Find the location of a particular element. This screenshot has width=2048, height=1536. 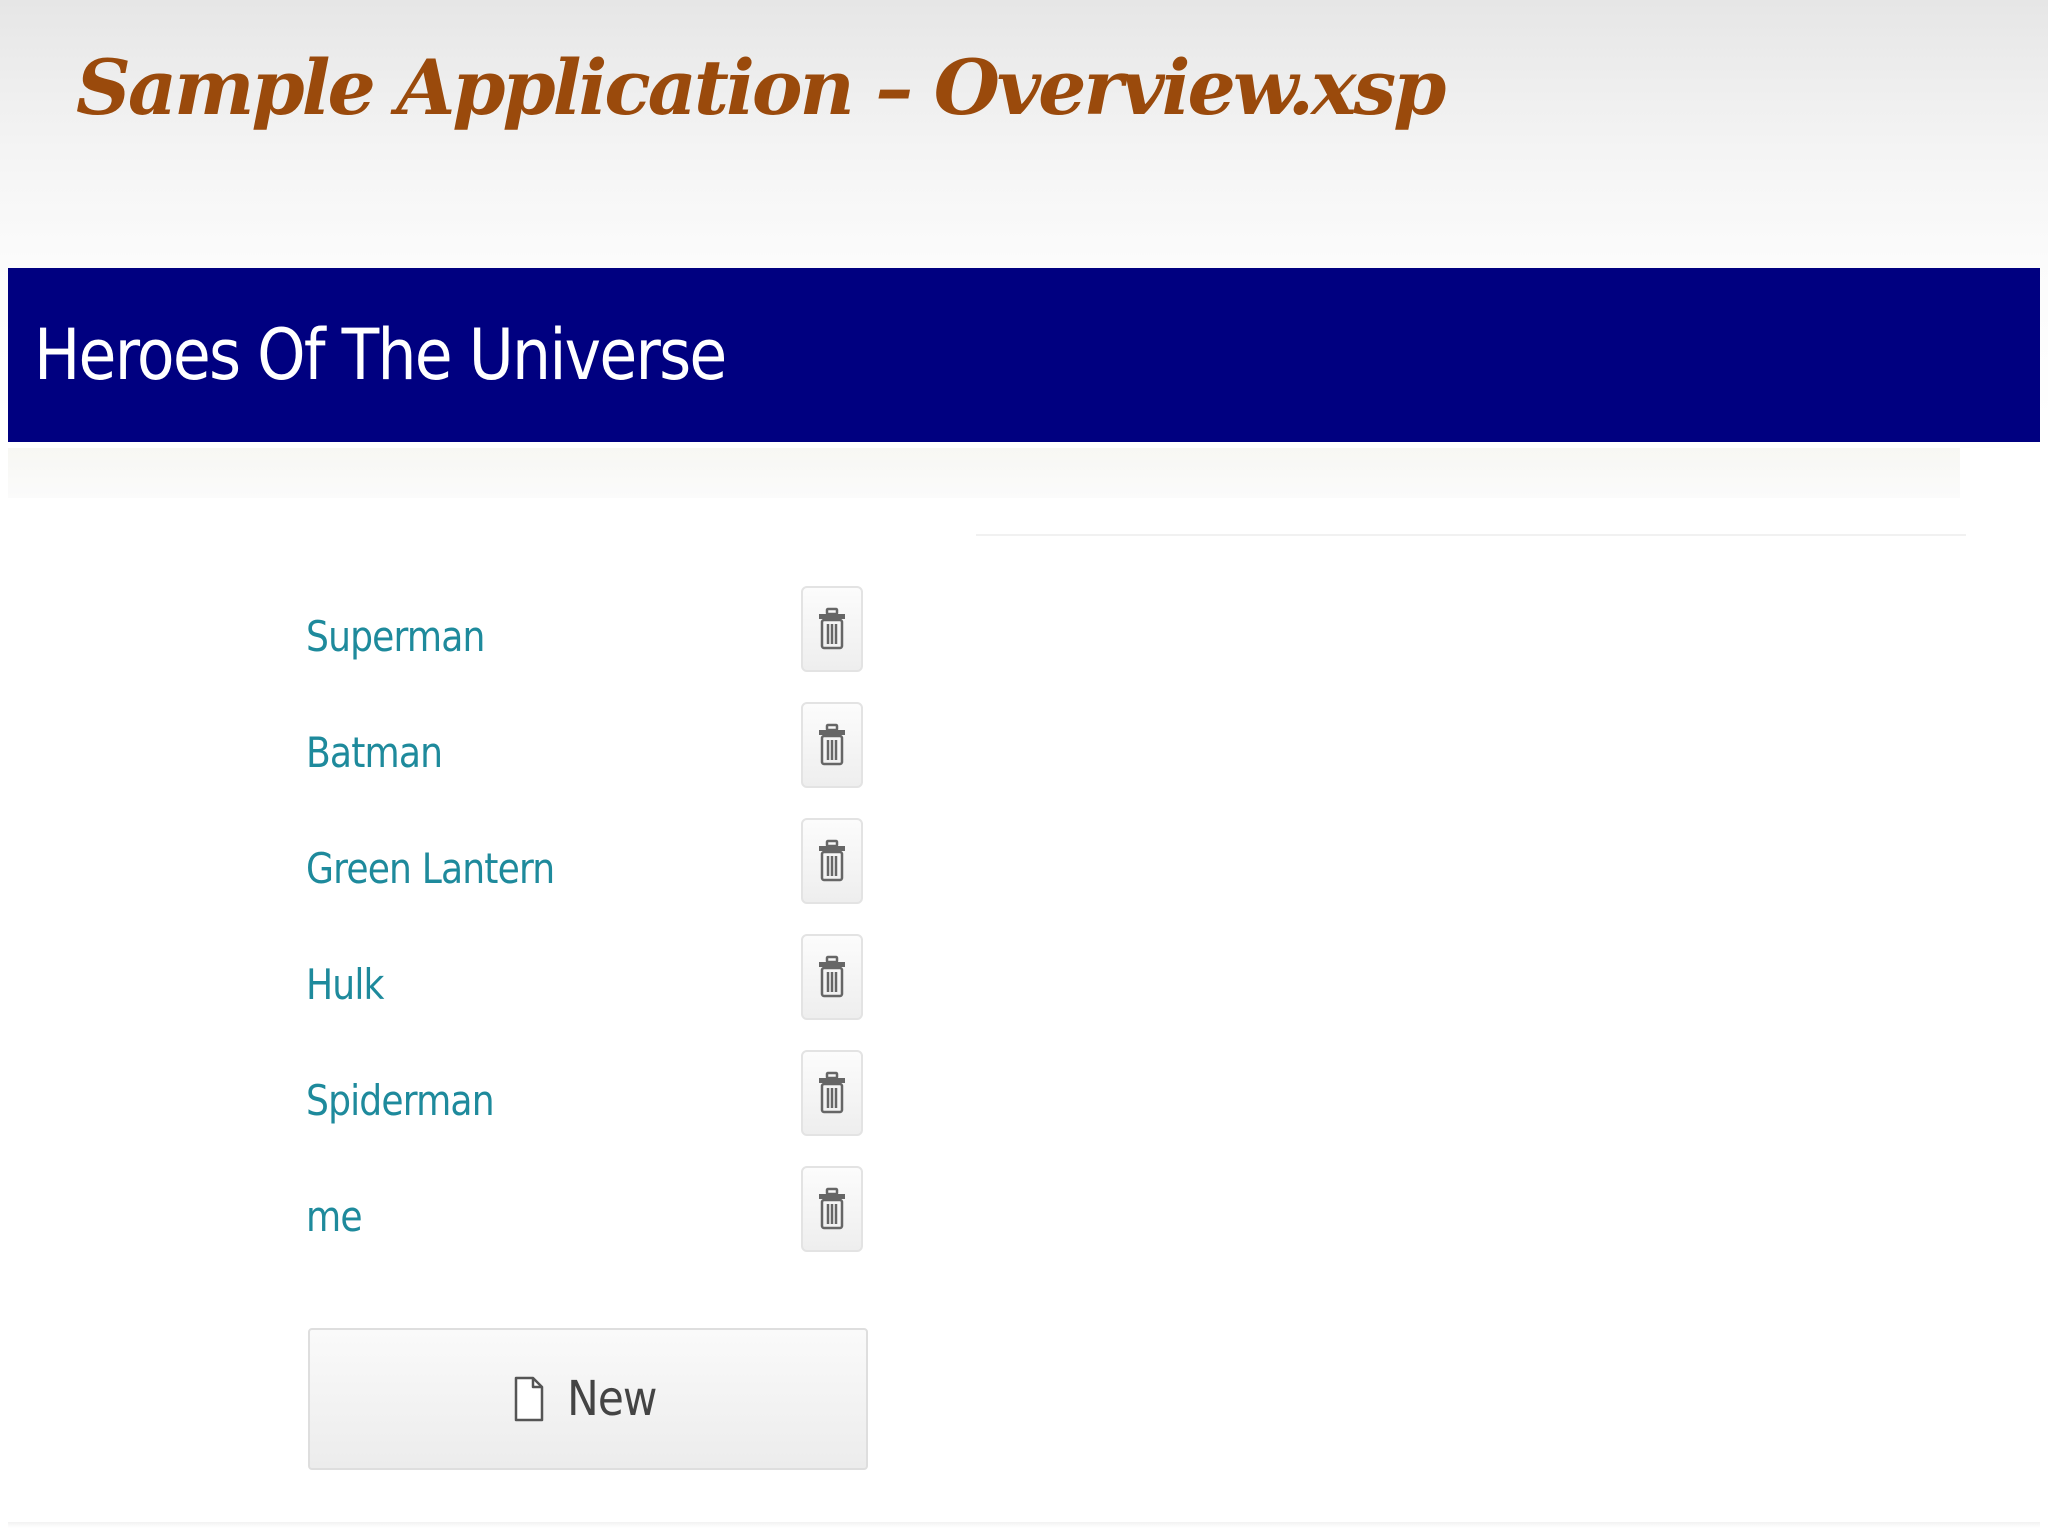

hero-link-superman: Superman is located at coordinates (395, 637).